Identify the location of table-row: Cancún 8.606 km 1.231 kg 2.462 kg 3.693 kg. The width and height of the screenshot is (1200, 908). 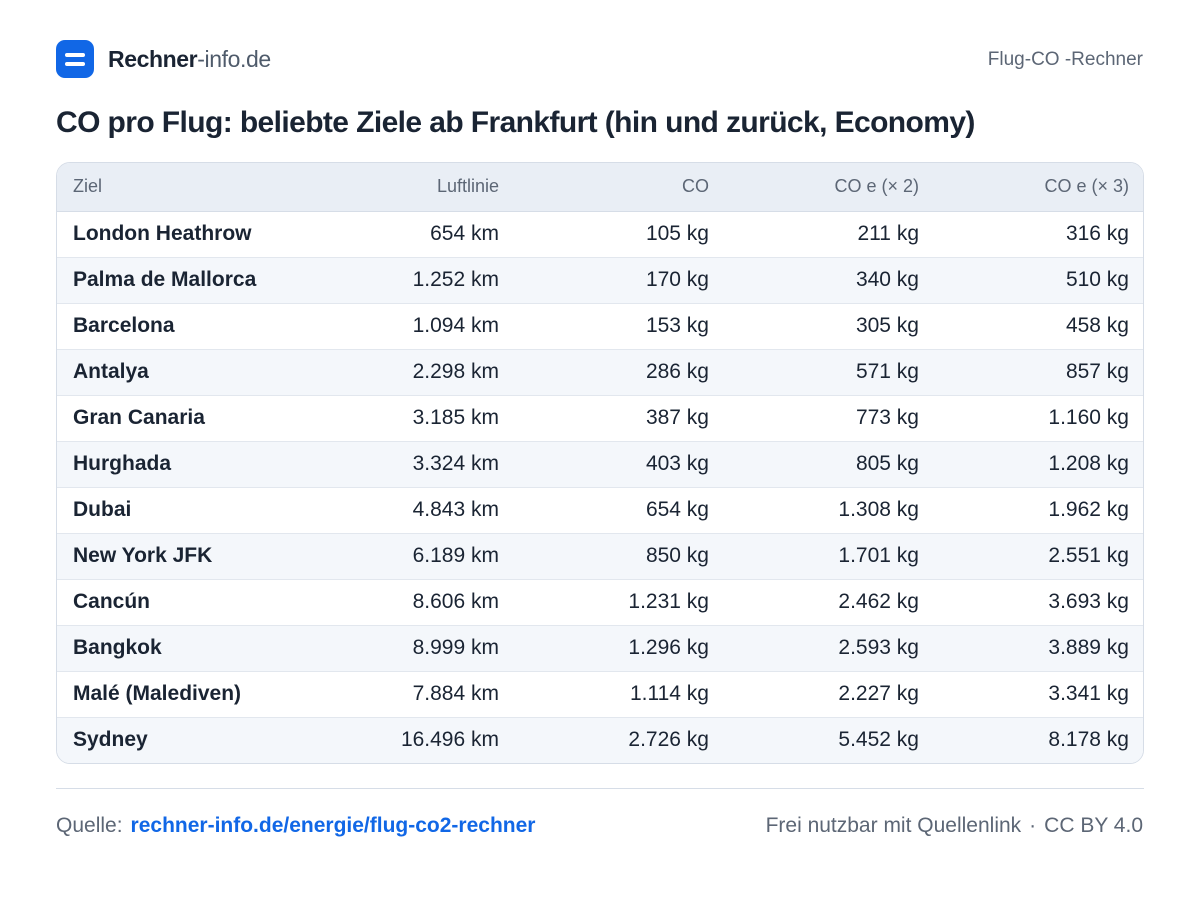
(600, 601).